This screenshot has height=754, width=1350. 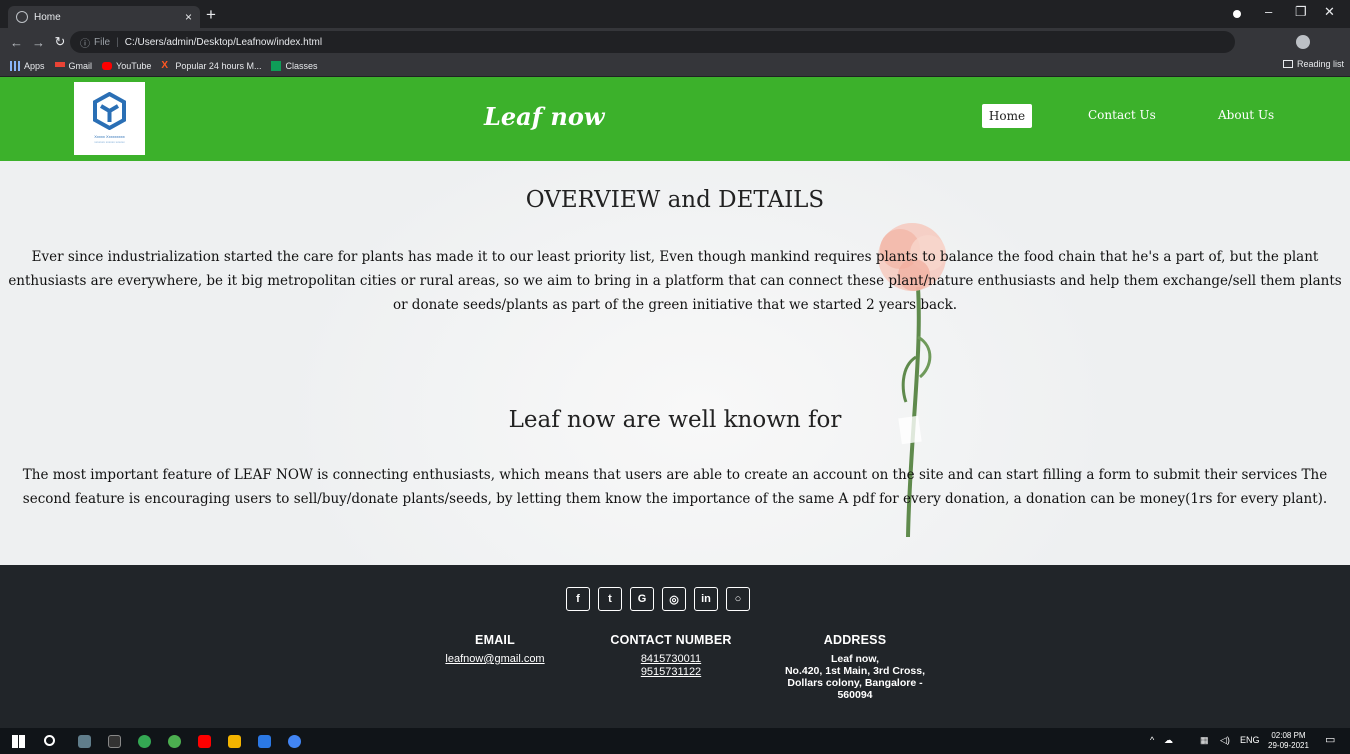 What do you see at coordinates (1320, 64) in the screenshot?
I see `reading-list-label: Reading list` at bounding box center [1320, 64].